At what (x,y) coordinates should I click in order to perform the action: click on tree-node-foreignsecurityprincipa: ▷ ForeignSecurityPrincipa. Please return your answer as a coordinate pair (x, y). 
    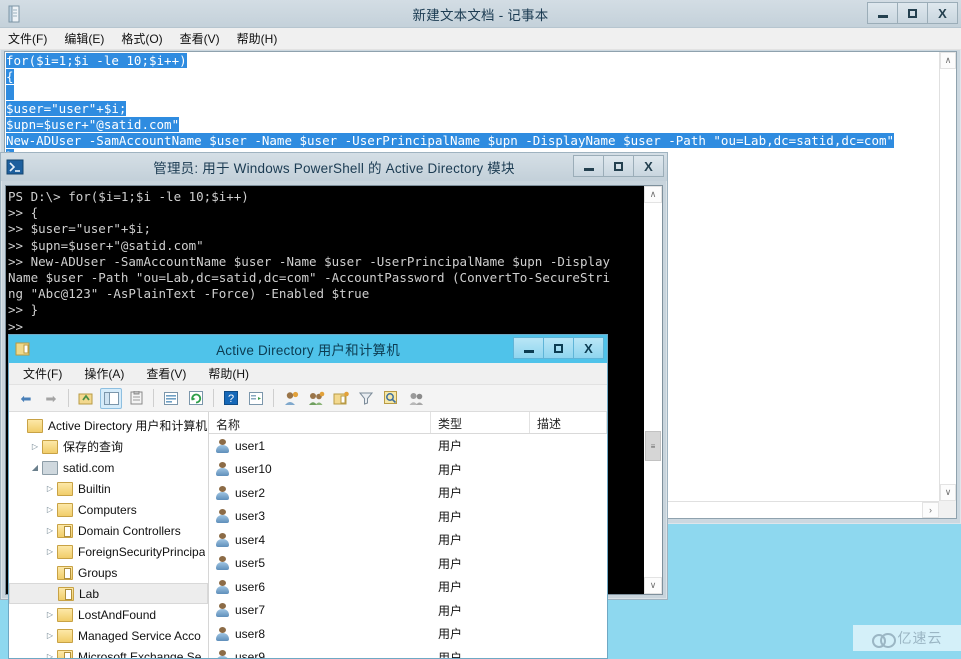
    Looking at the image, I should click on (108, 551).